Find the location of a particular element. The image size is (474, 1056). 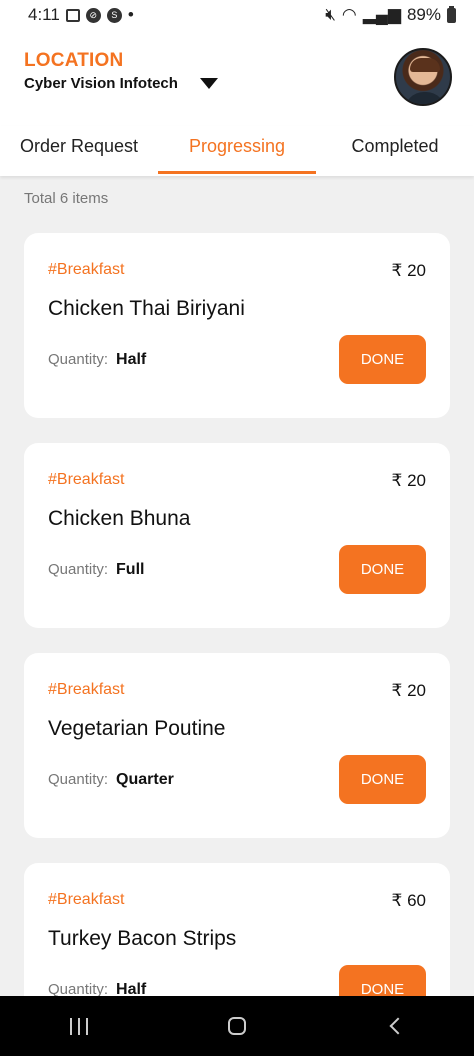

tab-bar: Order Request Progressing Completed is located at coordinates (237, 151).